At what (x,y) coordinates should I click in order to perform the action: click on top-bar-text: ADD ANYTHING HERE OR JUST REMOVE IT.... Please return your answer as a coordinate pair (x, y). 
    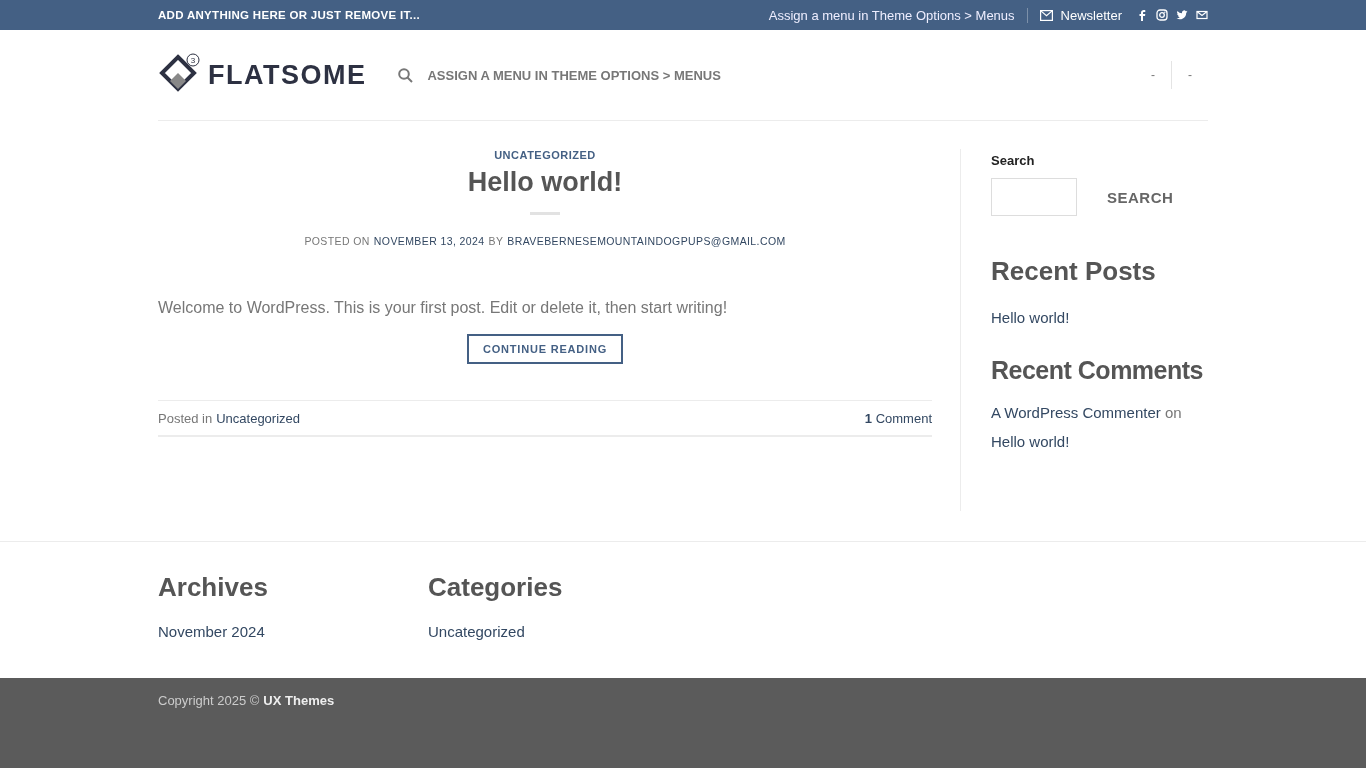
    Looking at the image, I should click on (289, 15).